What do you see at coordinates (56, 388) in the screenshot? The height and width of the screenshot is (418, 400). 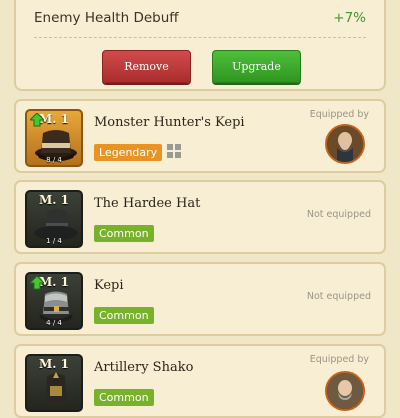 I see `shako-hat-icon` at bounding box center [56, 388].